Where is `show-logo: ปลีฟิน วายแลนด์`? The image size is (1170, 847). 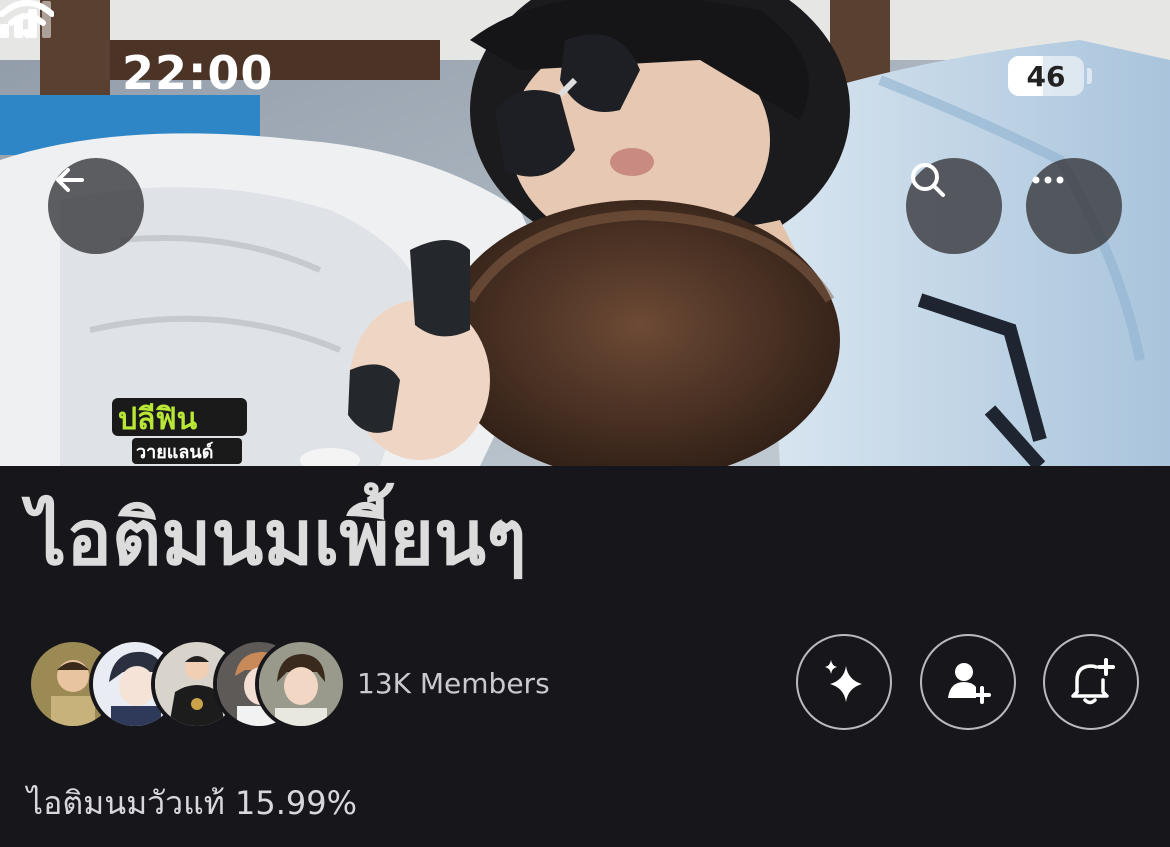
show-logo: ปลีฟิน วายแลนด์ is located at coordinates (179, 431).